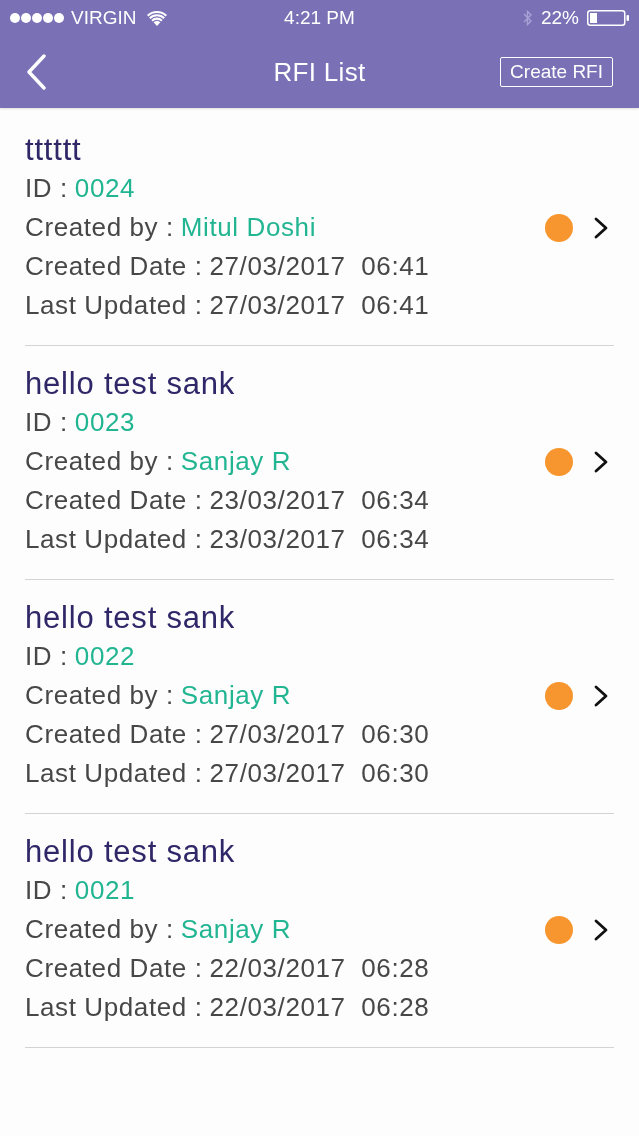  I want to click on field-value: 0024, so click(105, 188).